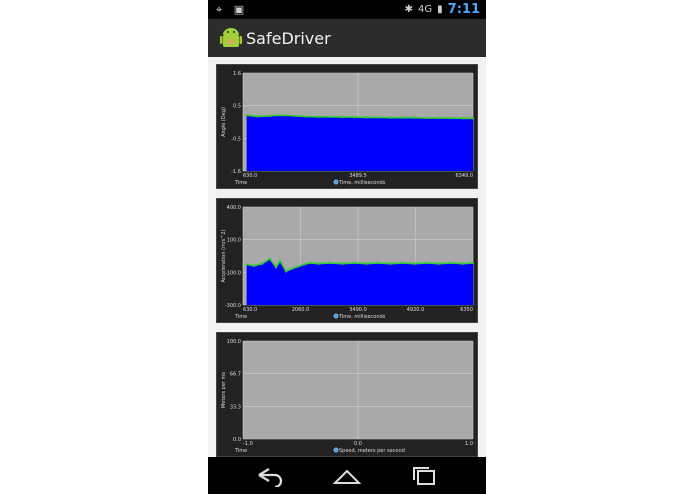 The image size is (695, 494). I want to click on x-tick-label: 0.0, so click(358, 444).